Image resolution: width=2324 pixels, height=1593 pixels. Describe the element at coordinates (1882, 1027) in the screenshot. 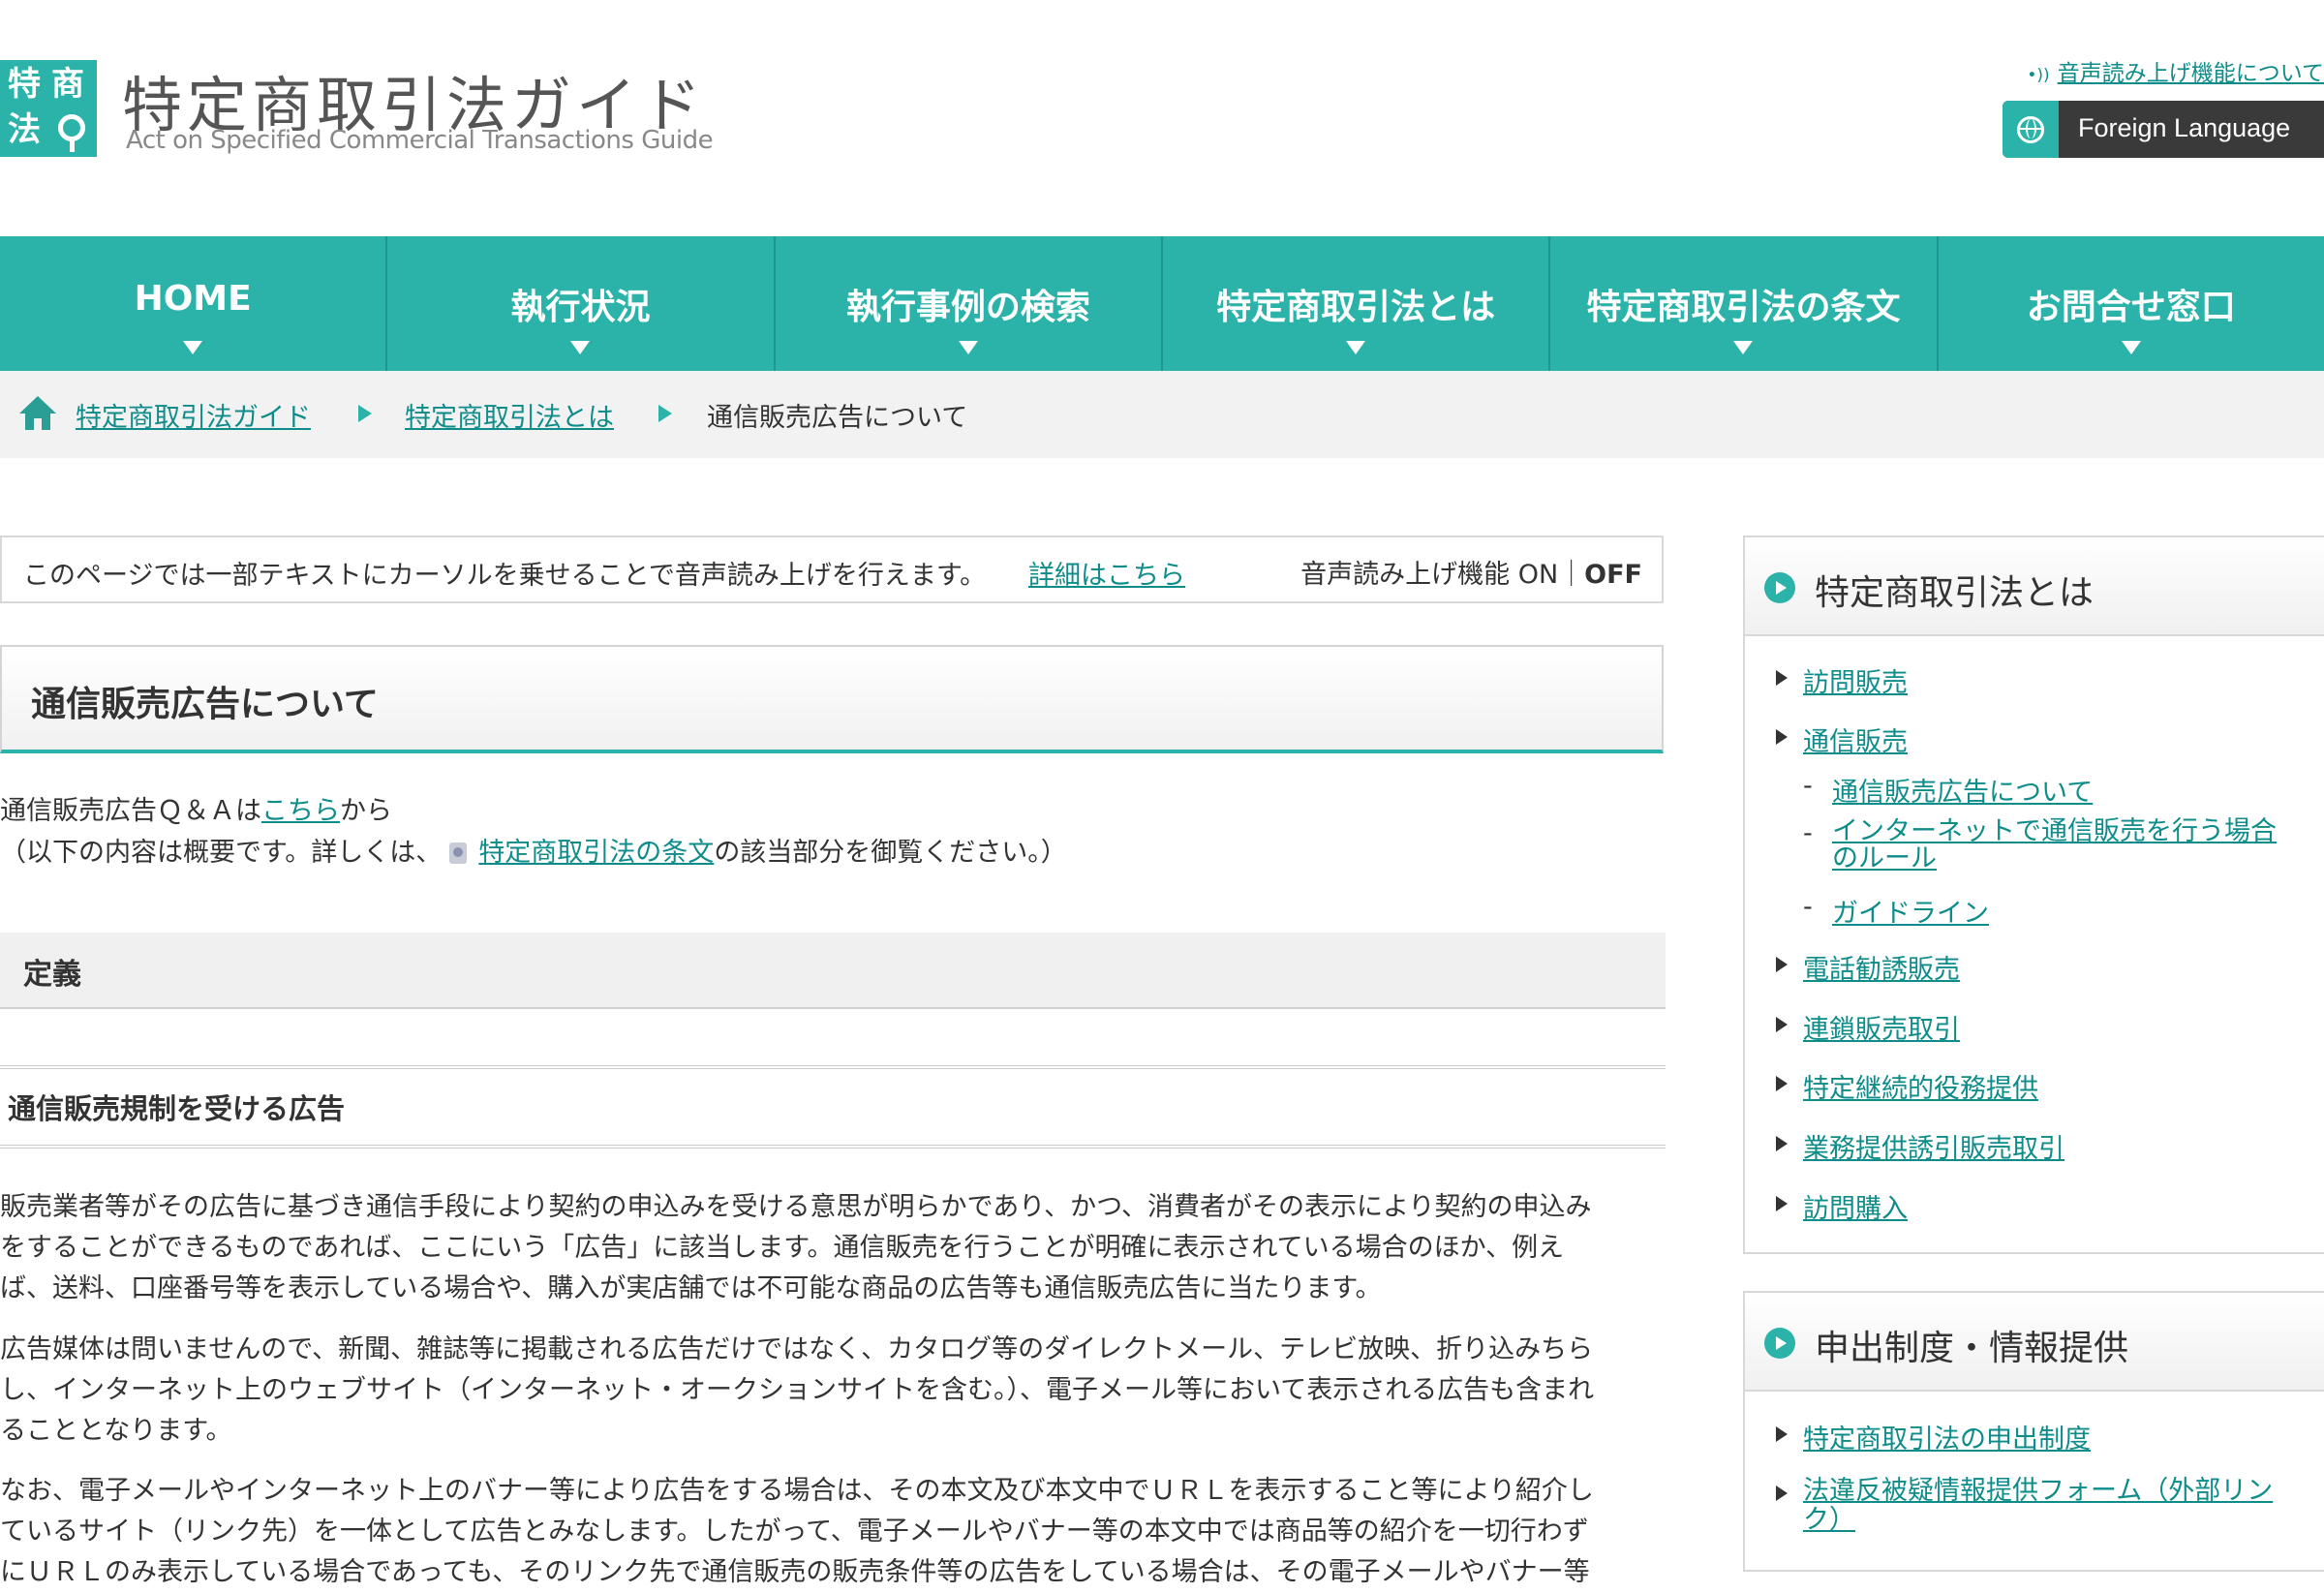

I see `sidebar-item-mlm: 連鎖販売取引` at that location.